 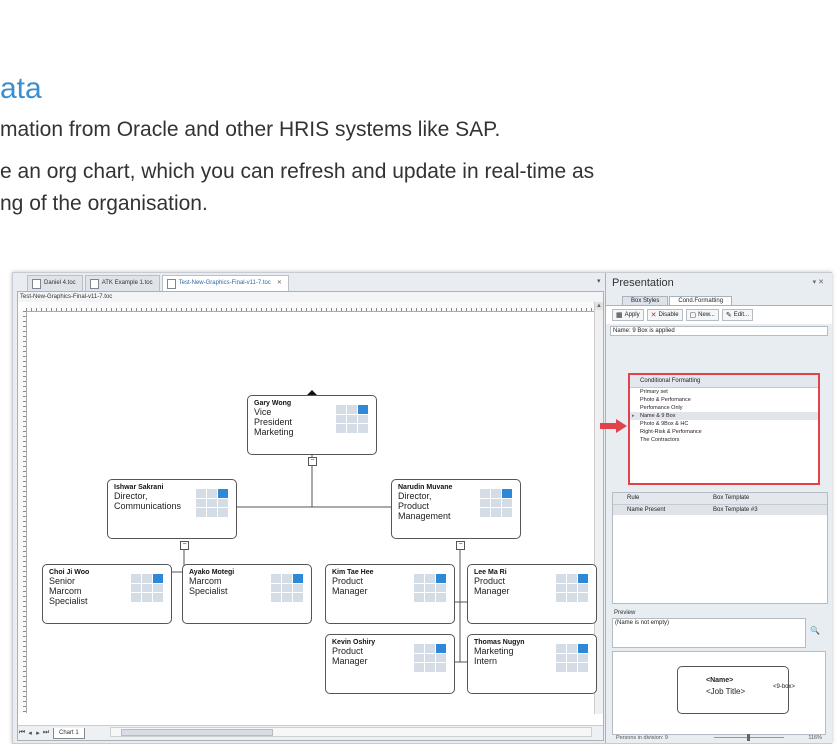 What do you see at coordinates (532, 594) in the screenshot?
I see `org-card-lee: Lee Ma Ri Product Manager` at bounding box center [532, 594].